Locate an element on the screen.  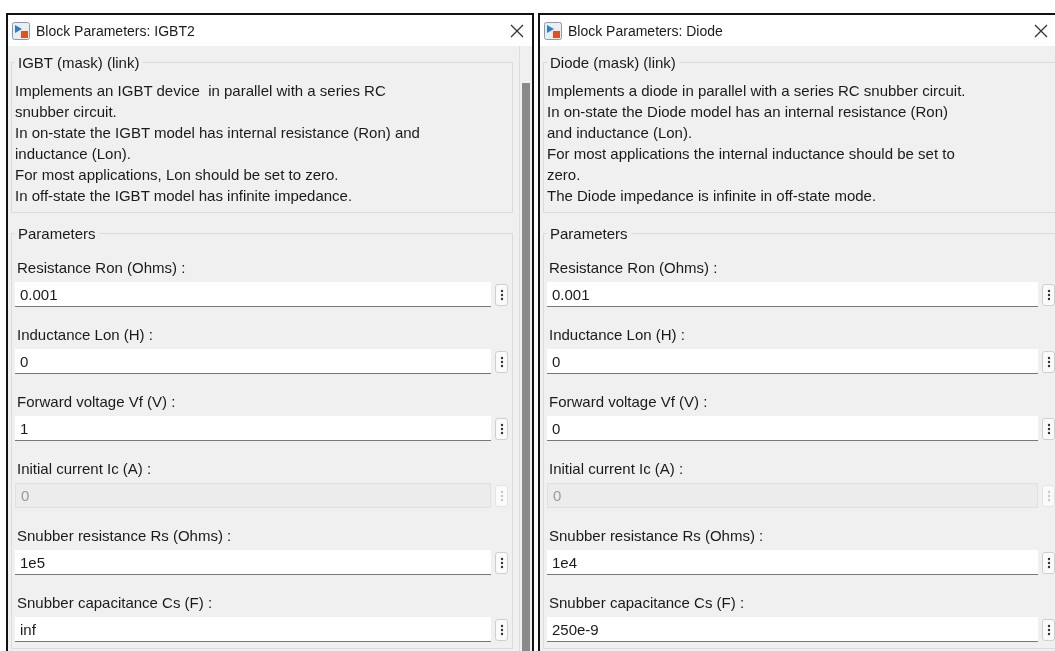
description-line: For most applications the internal inductance should be set to is located at coordinates (751, 154).